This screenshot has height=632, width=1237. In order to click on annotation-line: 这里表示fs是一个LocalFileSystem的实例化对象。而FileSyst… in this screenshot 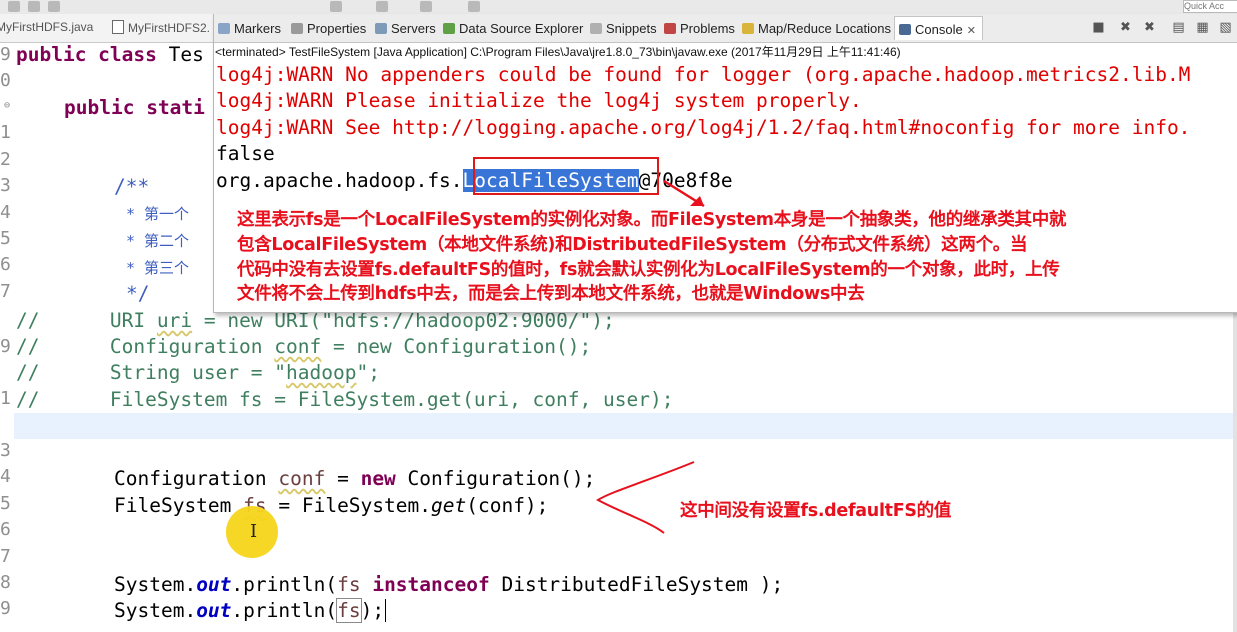, I will do `click(652, 220)`.